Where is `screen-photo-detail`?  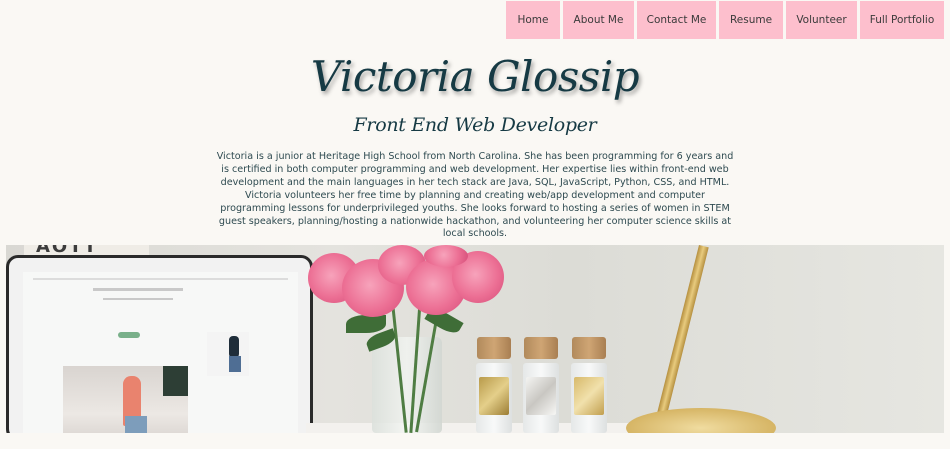
screen-photo-detail is located at coordinates (175, 381).